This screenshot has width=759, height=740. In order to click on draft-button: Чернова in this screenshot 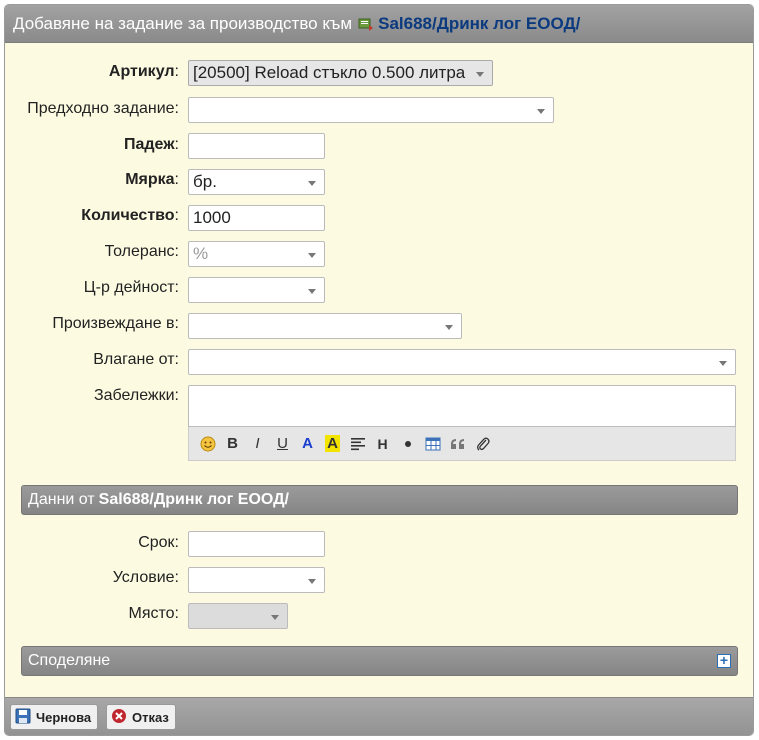, I will do `click(54, 717)`.